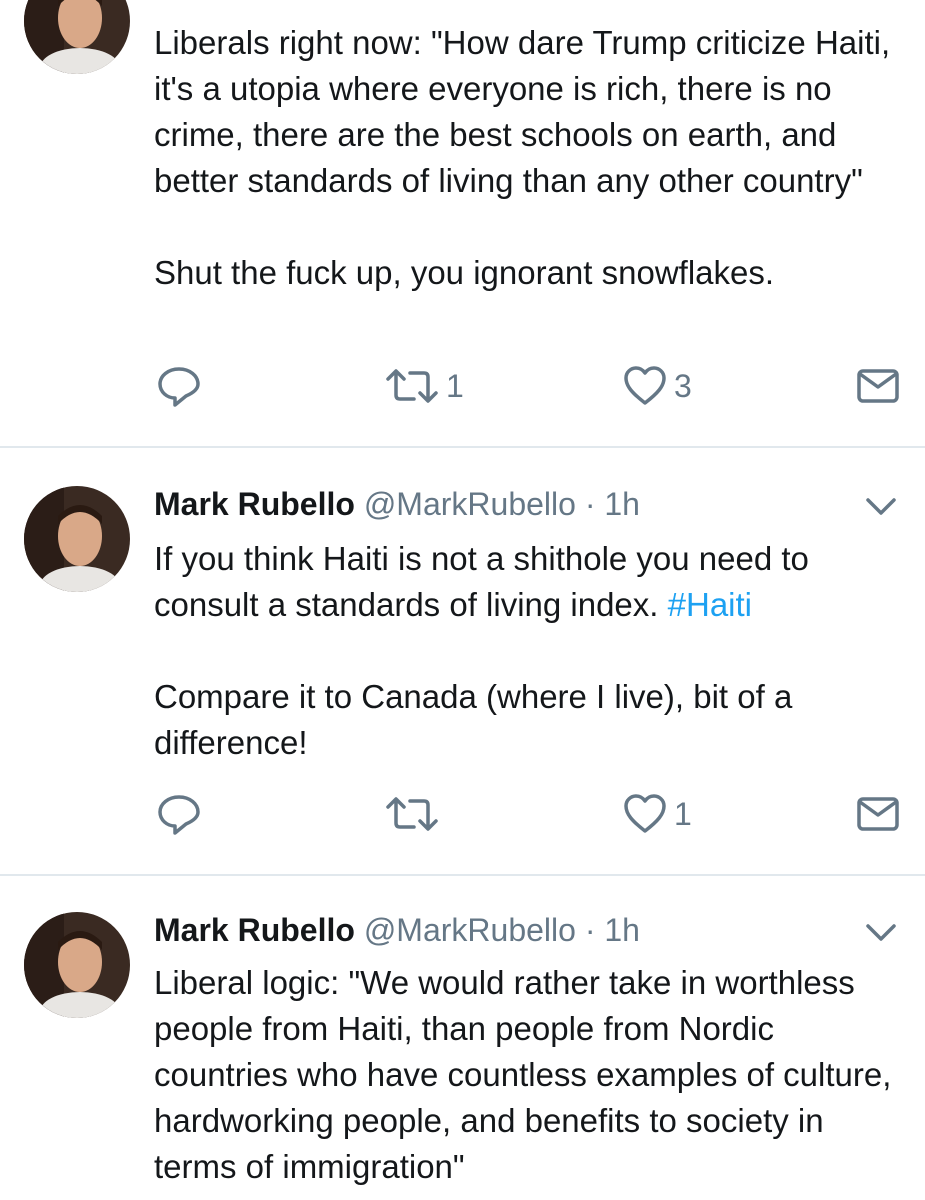  I want to click on retweet-count: 1, so click(455, 385).